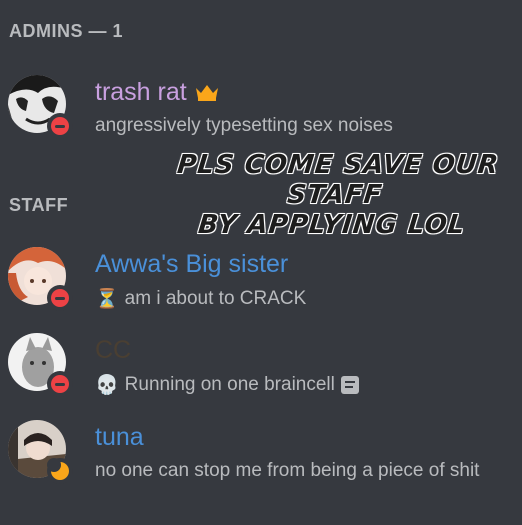 This screenshot has height=525, width=522. I want to click on custom-status-text: Running on one braincell, so click(229, 384).